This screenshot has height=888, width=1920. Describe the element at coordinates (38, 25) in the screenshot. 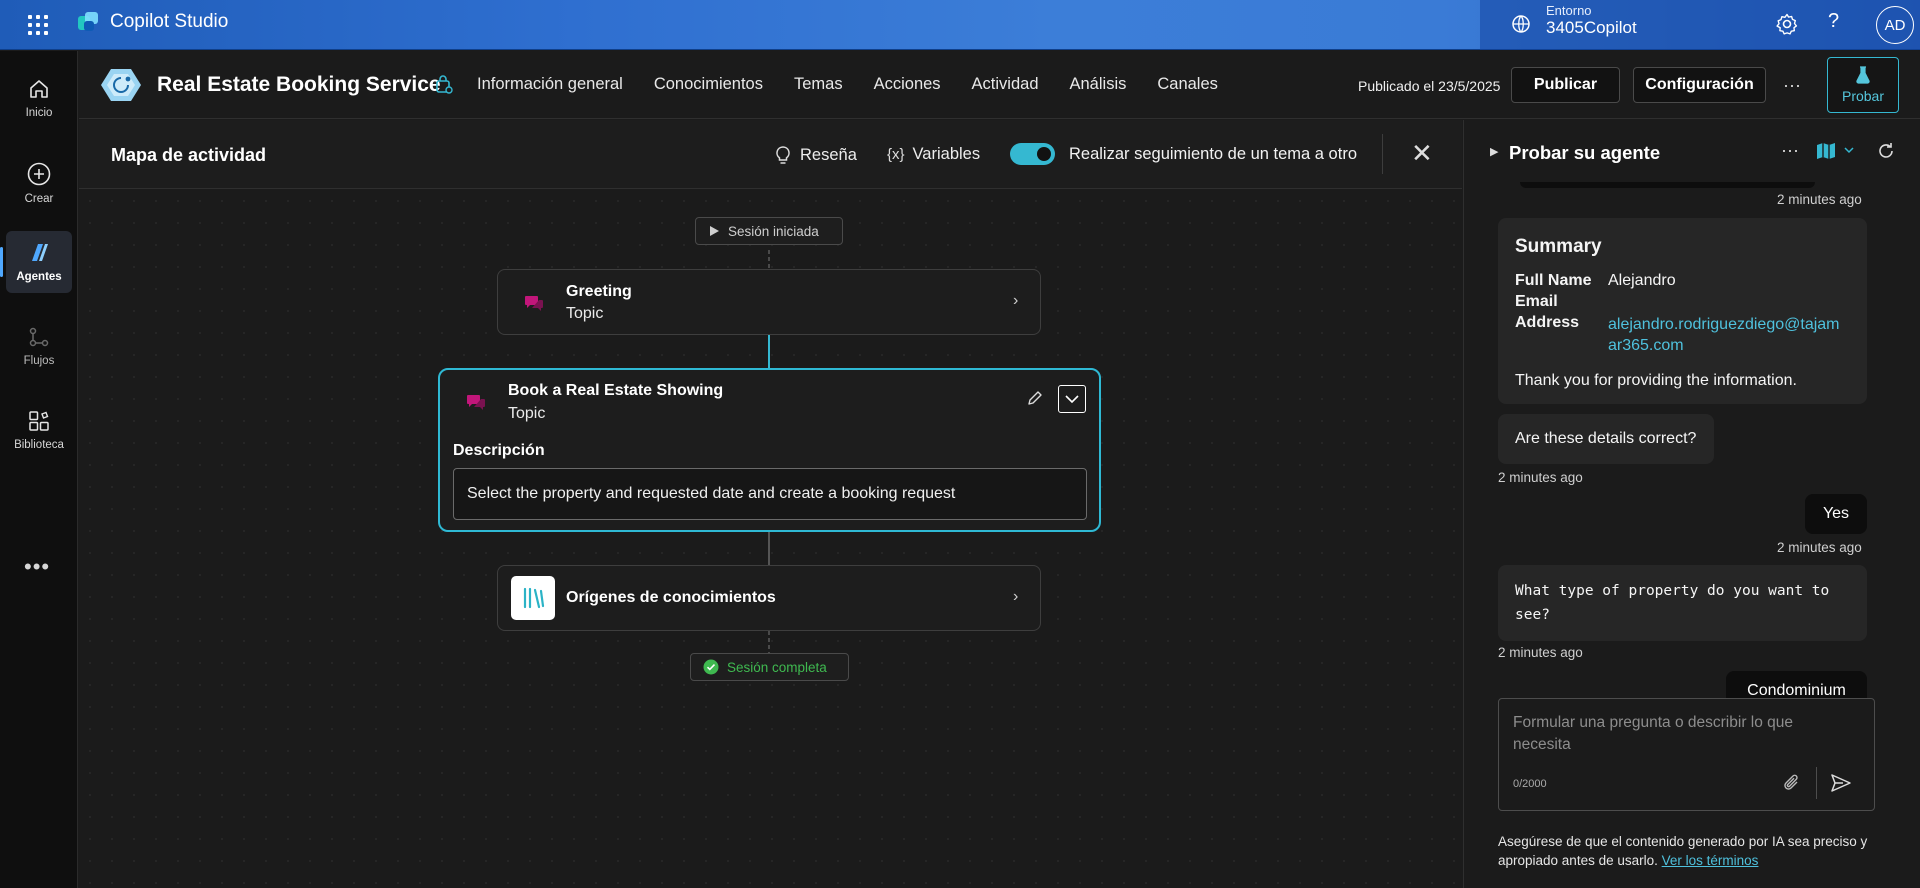

I see `app-launcher-icon` at that location.